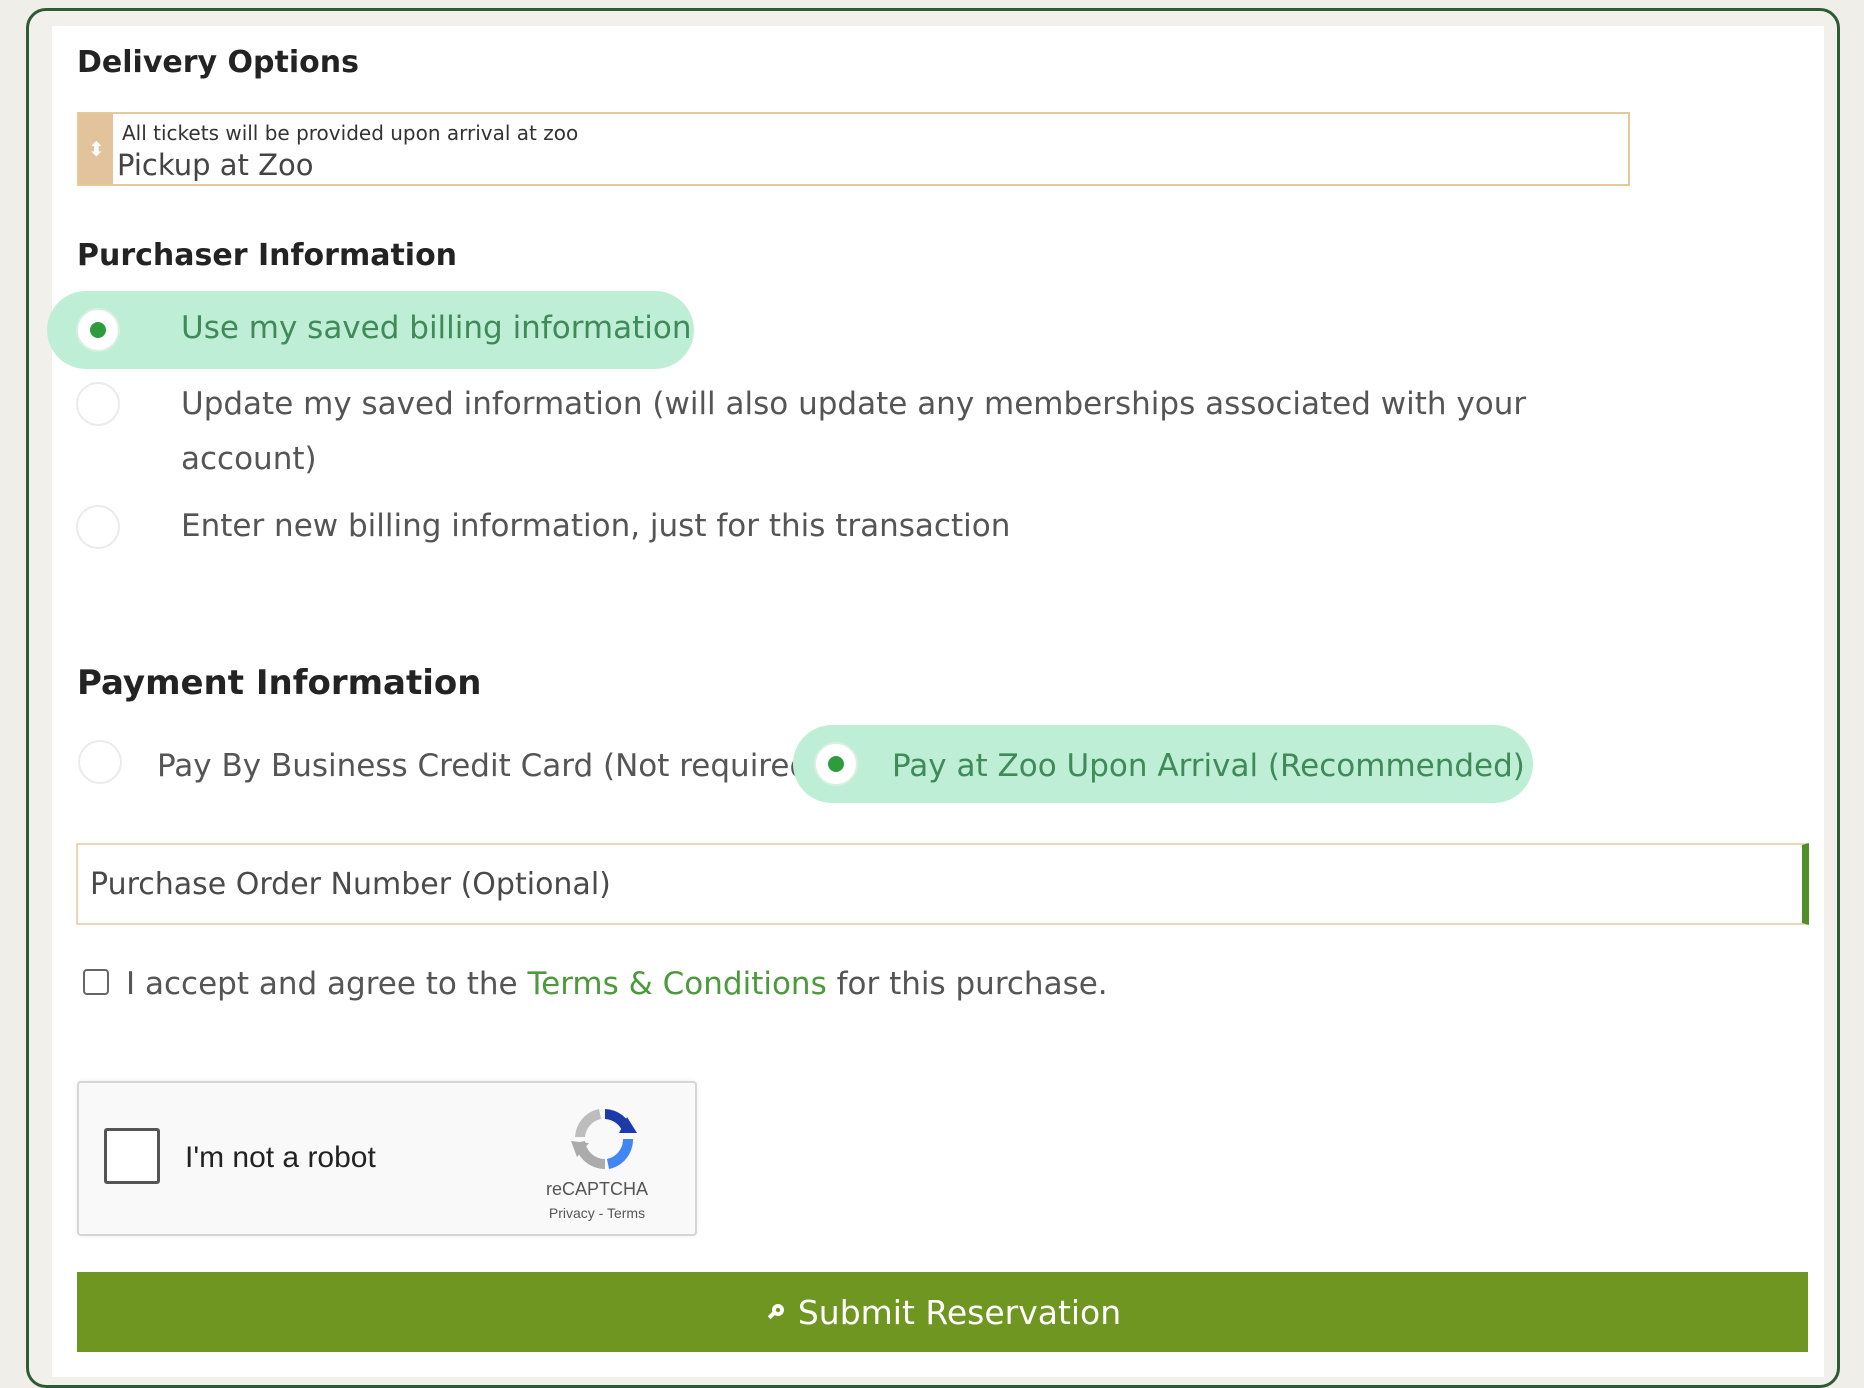  I want to click on radio-enter-new-billing, so click(98, 527).